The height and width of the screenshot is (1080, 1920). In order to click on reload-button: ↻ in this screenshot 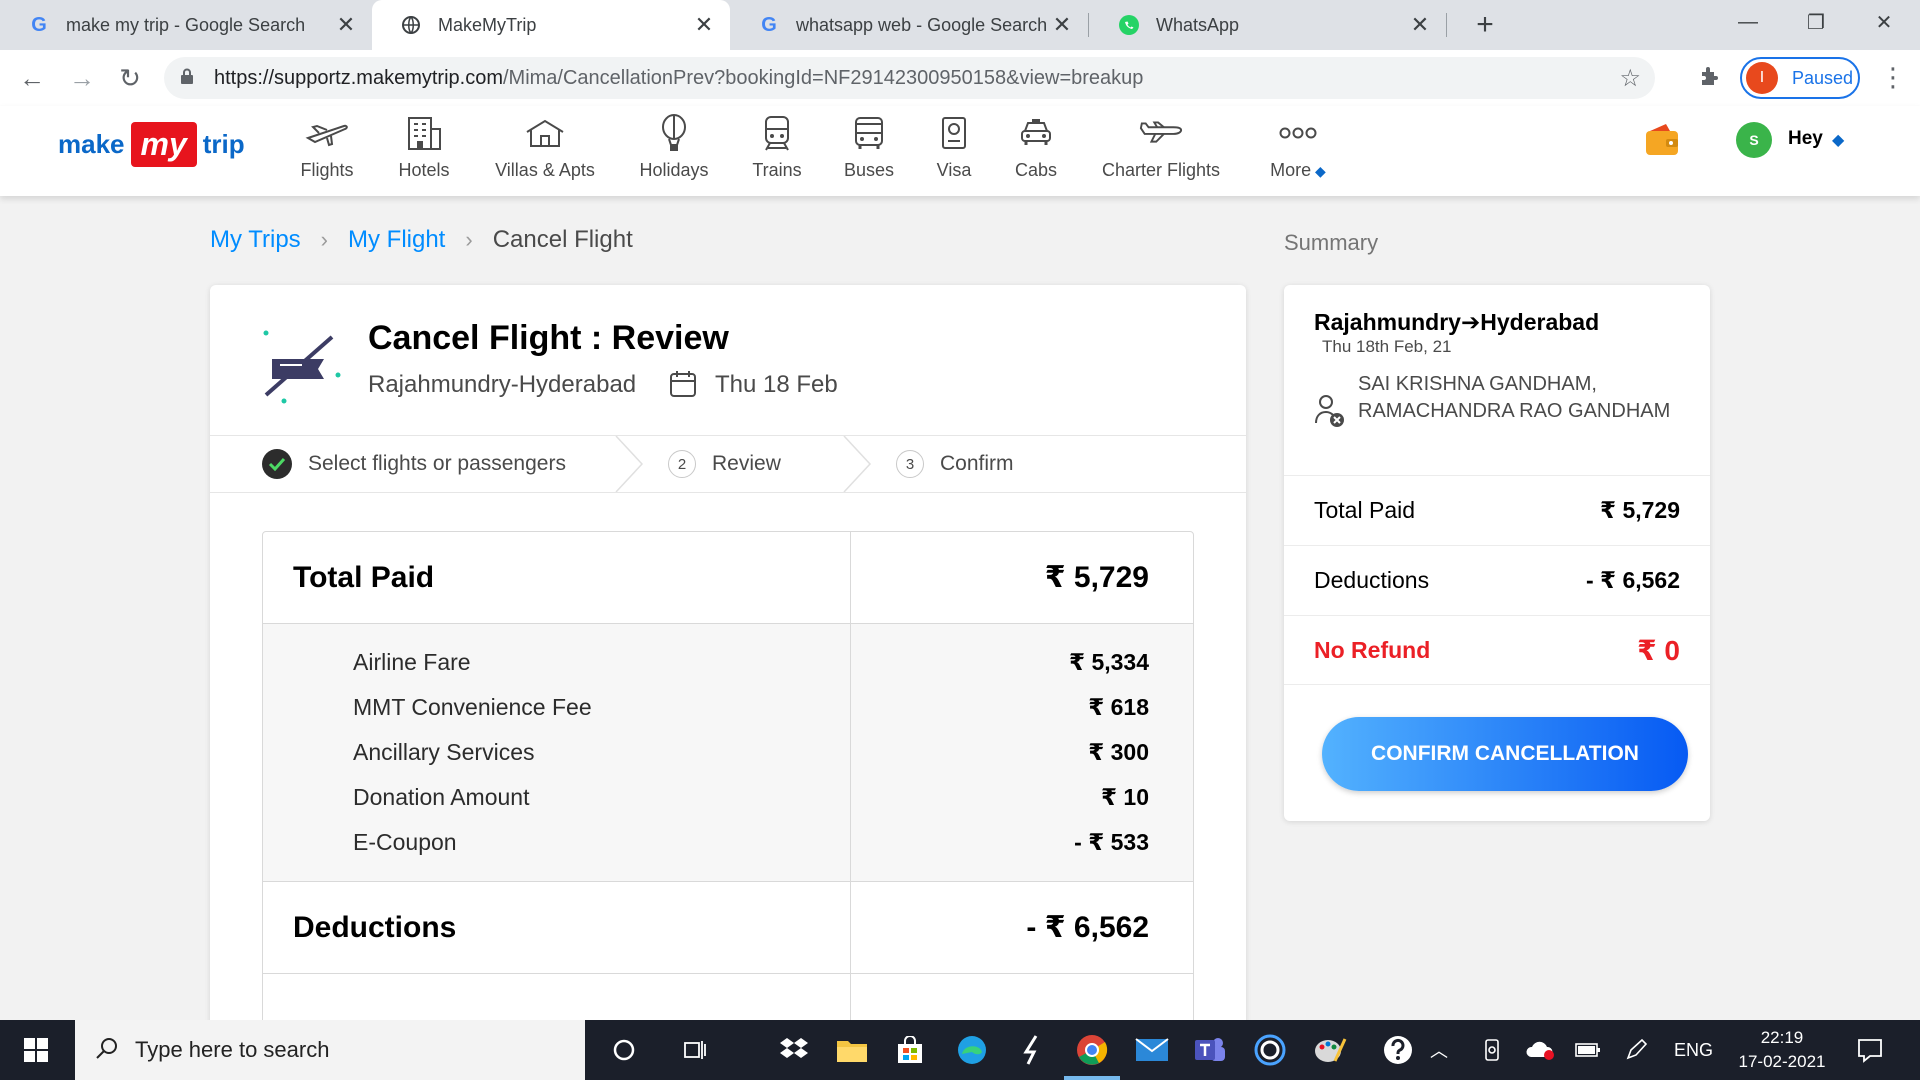, I will do `click(130, 78)`.